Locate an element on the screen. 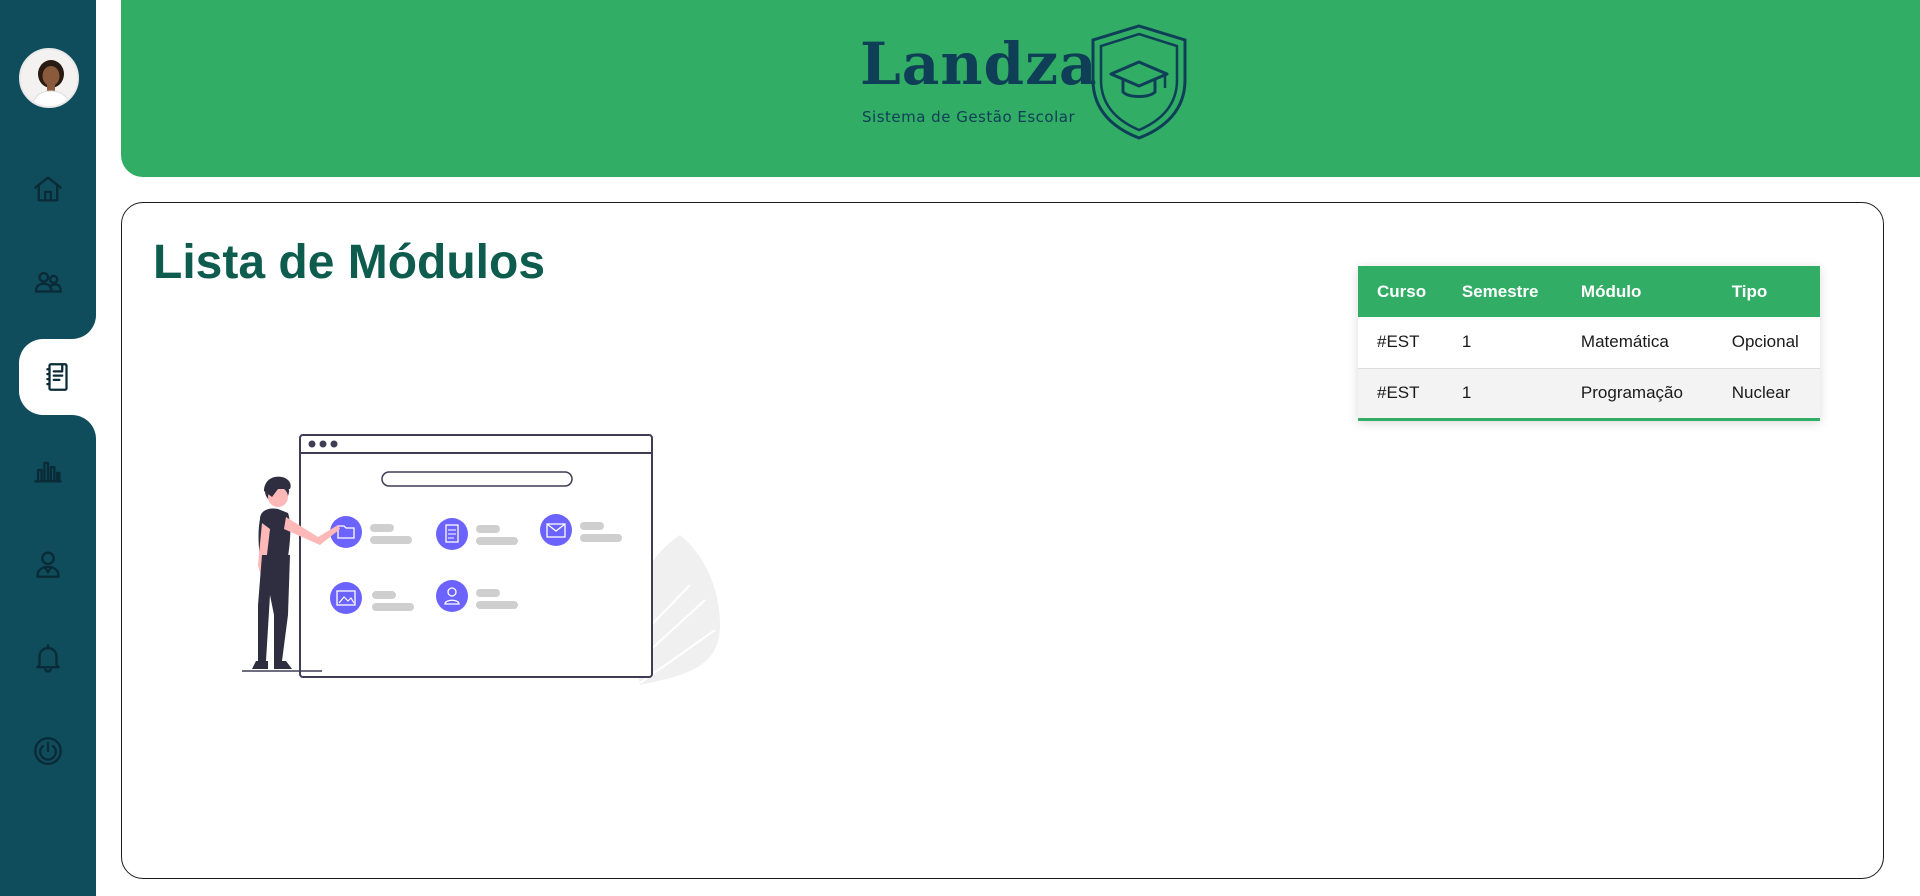 The height and width of the screenshot is (896, 1920). user-icon is located at coordinates (48, 564).